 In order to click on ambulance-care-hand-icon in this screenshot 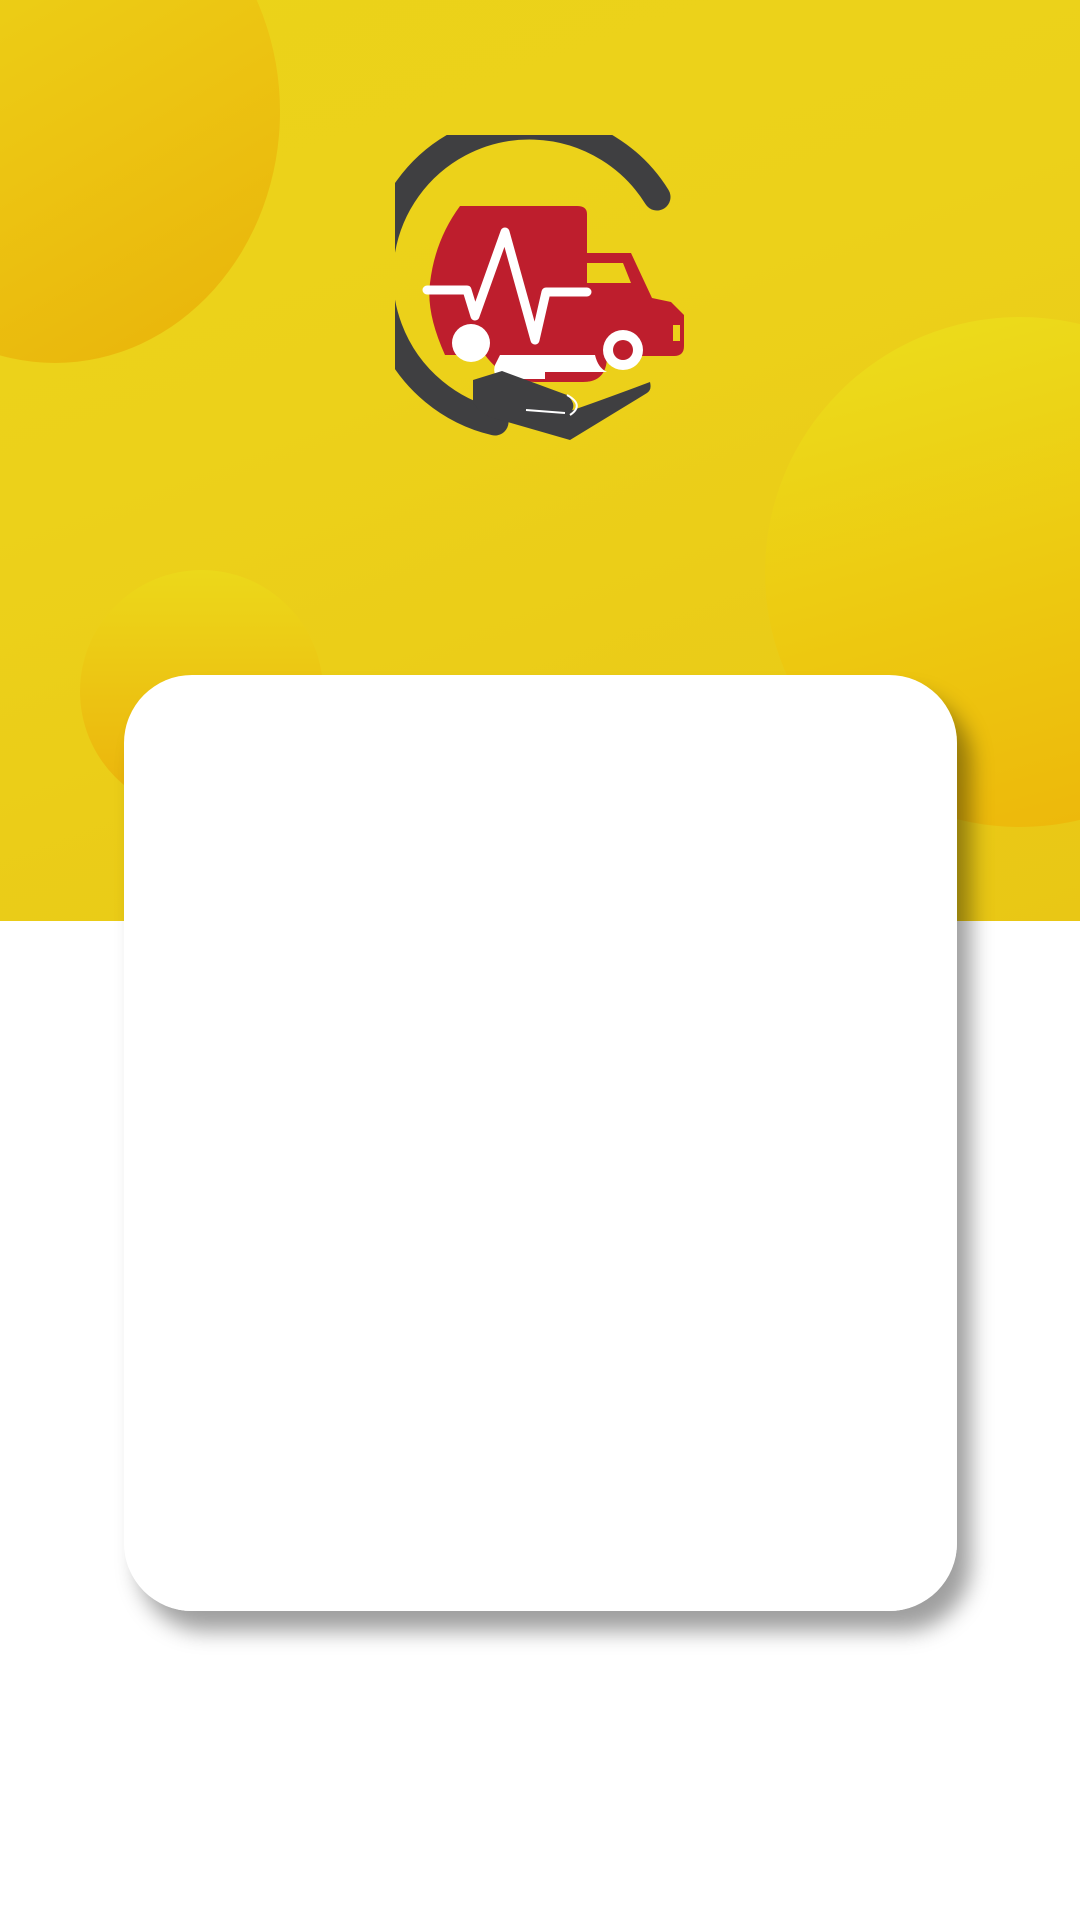, I will do `click(545, 290)`.